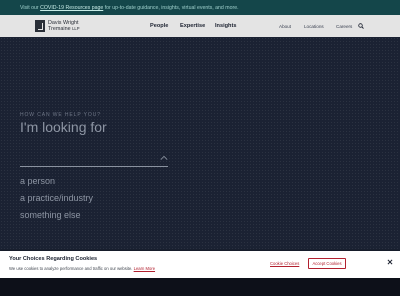 This screenshot has height=296, width=400. I want to click on announcement-before: Visit our, so click(29, 8).